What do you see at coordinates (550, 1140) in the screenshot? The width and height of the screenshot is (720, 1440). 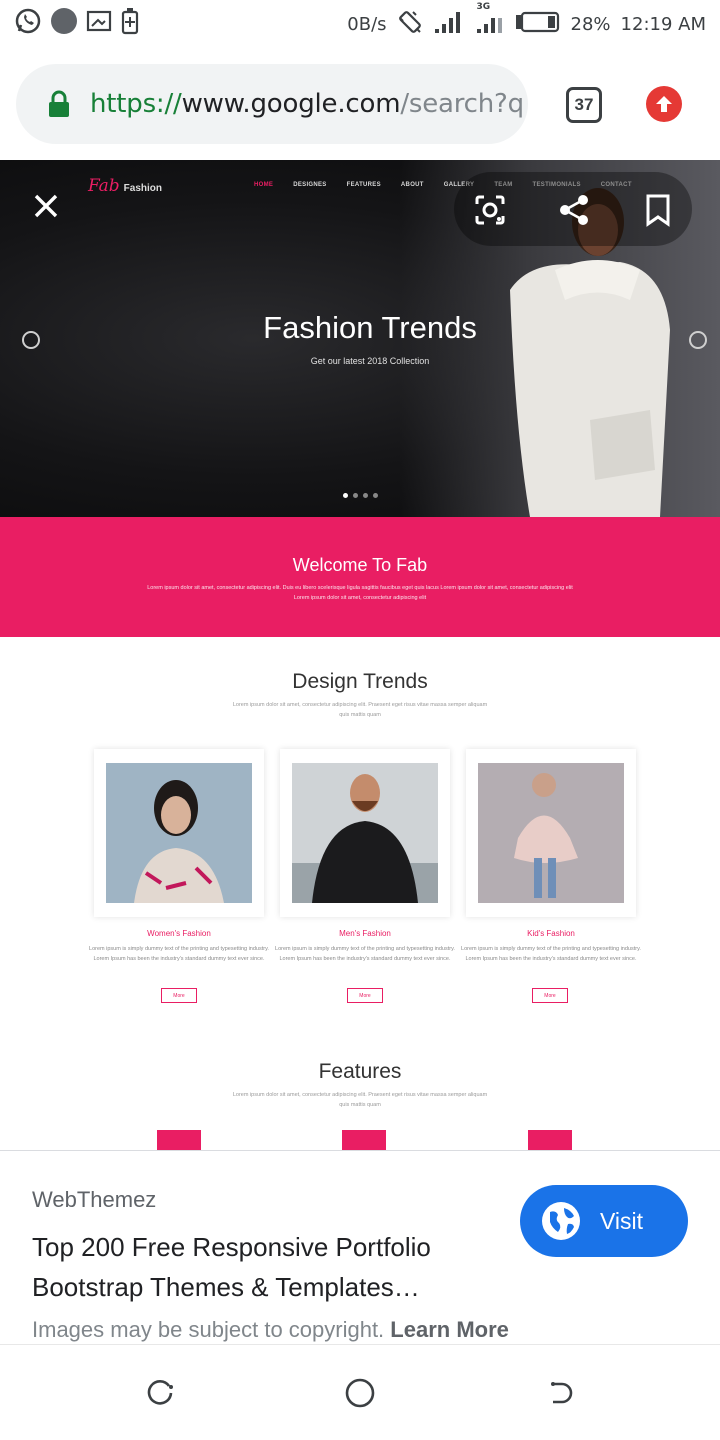 I see `mobile-feature-icon` at bounding box center [550, 1140].